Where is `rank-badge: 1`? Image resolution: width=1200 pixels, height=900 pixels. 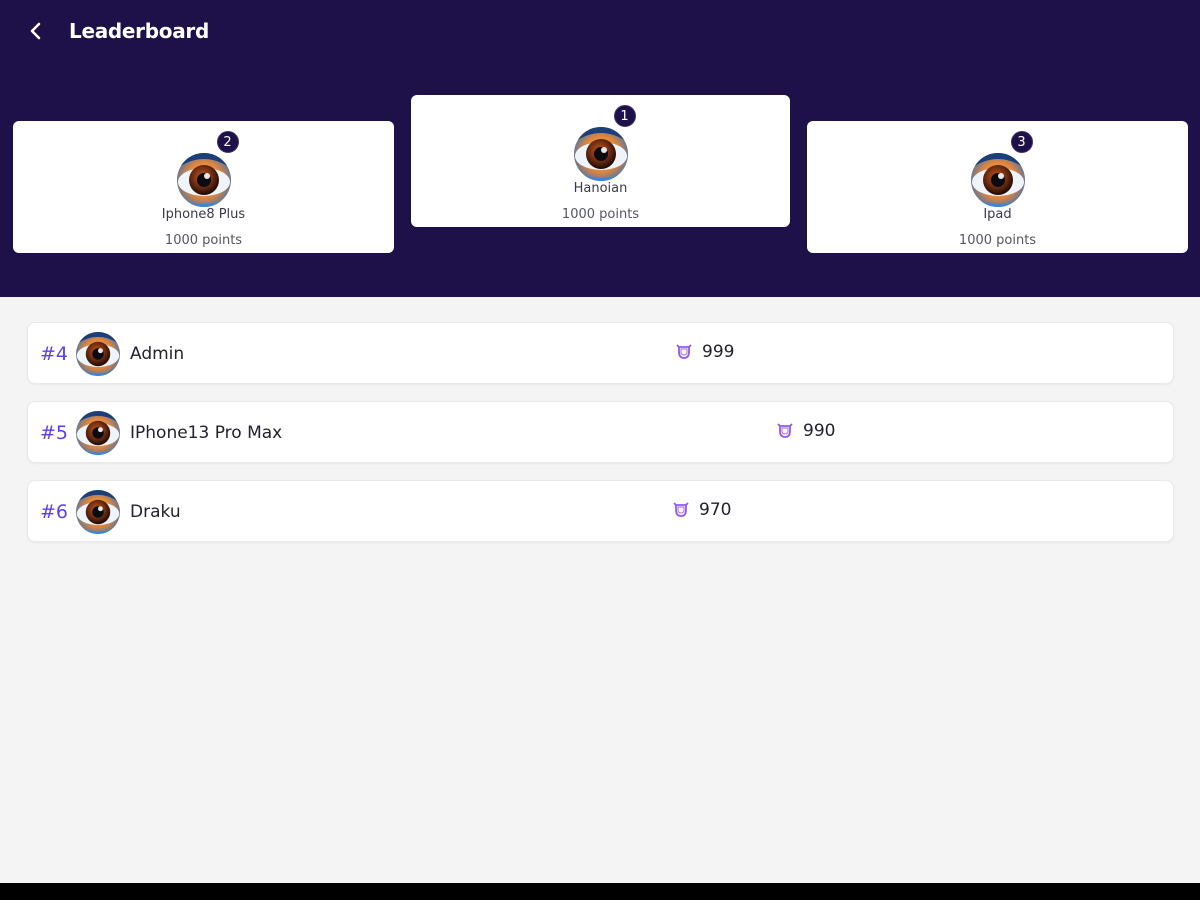
rank-badge: 1 is located at coordinates (624, 116).